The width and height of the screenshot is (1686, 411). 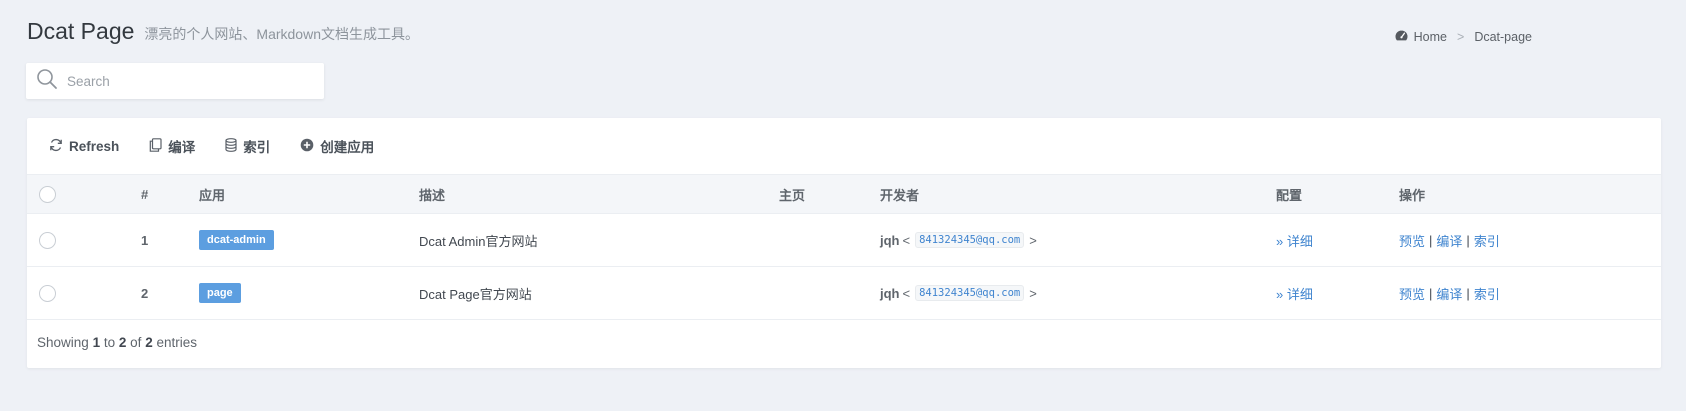 I want to click on breadcrumb: Home > Dcat-page, so click(x=1463, y=37).